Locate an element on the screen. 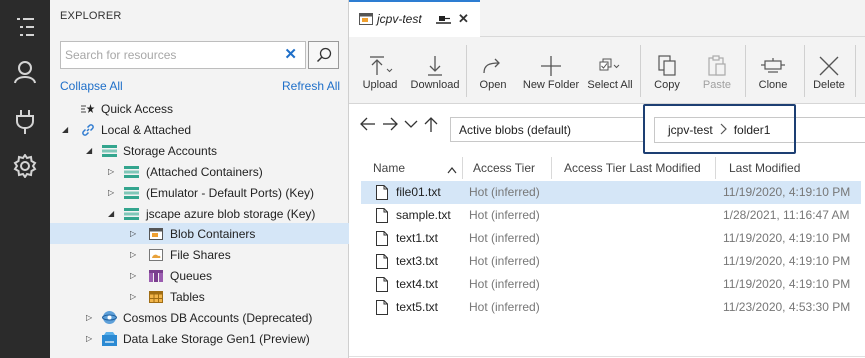 This screenshot has width=865, height=358. search-icon is located at coordinates (323, 55).